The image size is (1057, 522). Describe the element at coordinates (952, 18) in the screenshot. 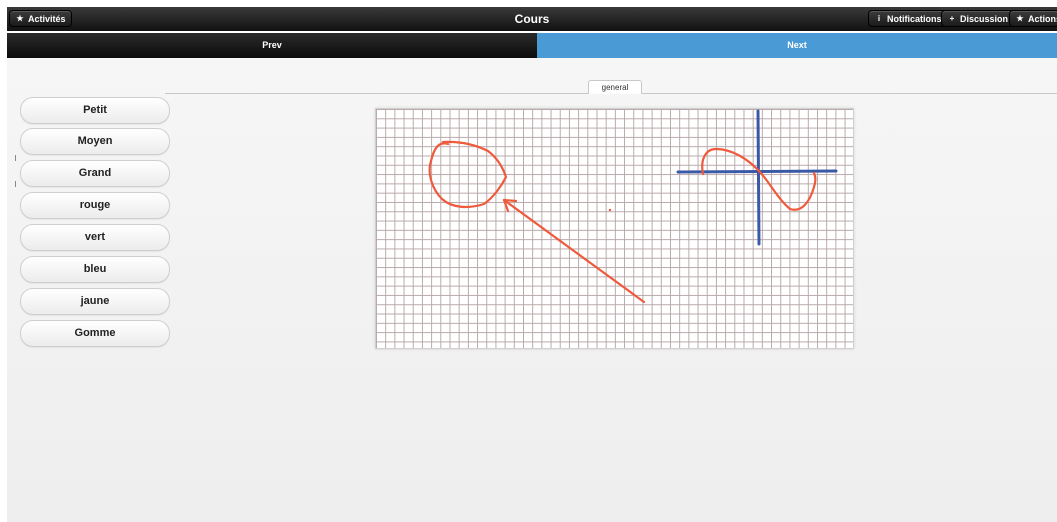

I see `plus-icon: +` at that location.